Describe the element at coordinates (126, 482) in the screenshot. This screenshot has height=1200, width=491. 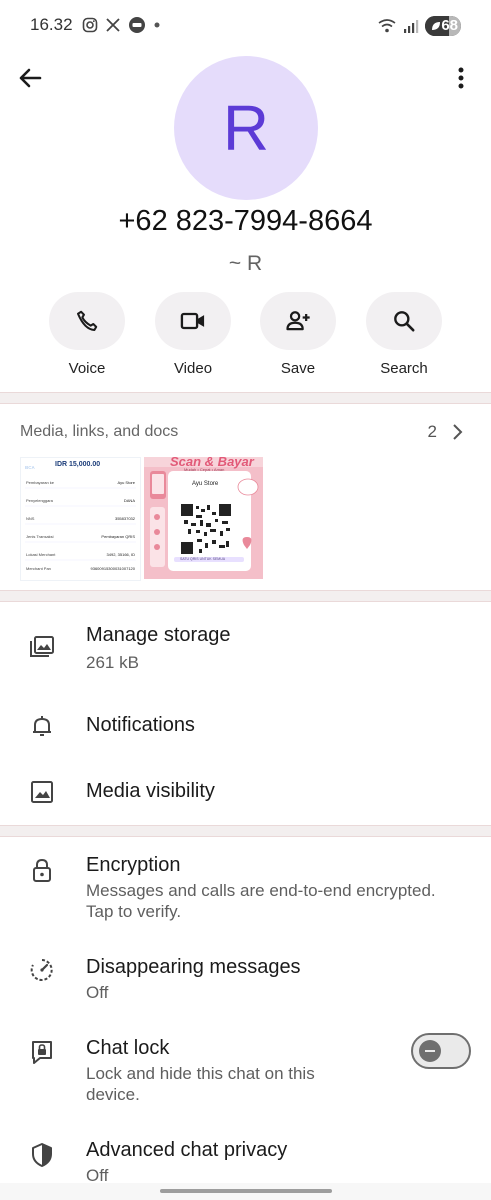
I see `receipt-row-value: Ayu Store` at that location.